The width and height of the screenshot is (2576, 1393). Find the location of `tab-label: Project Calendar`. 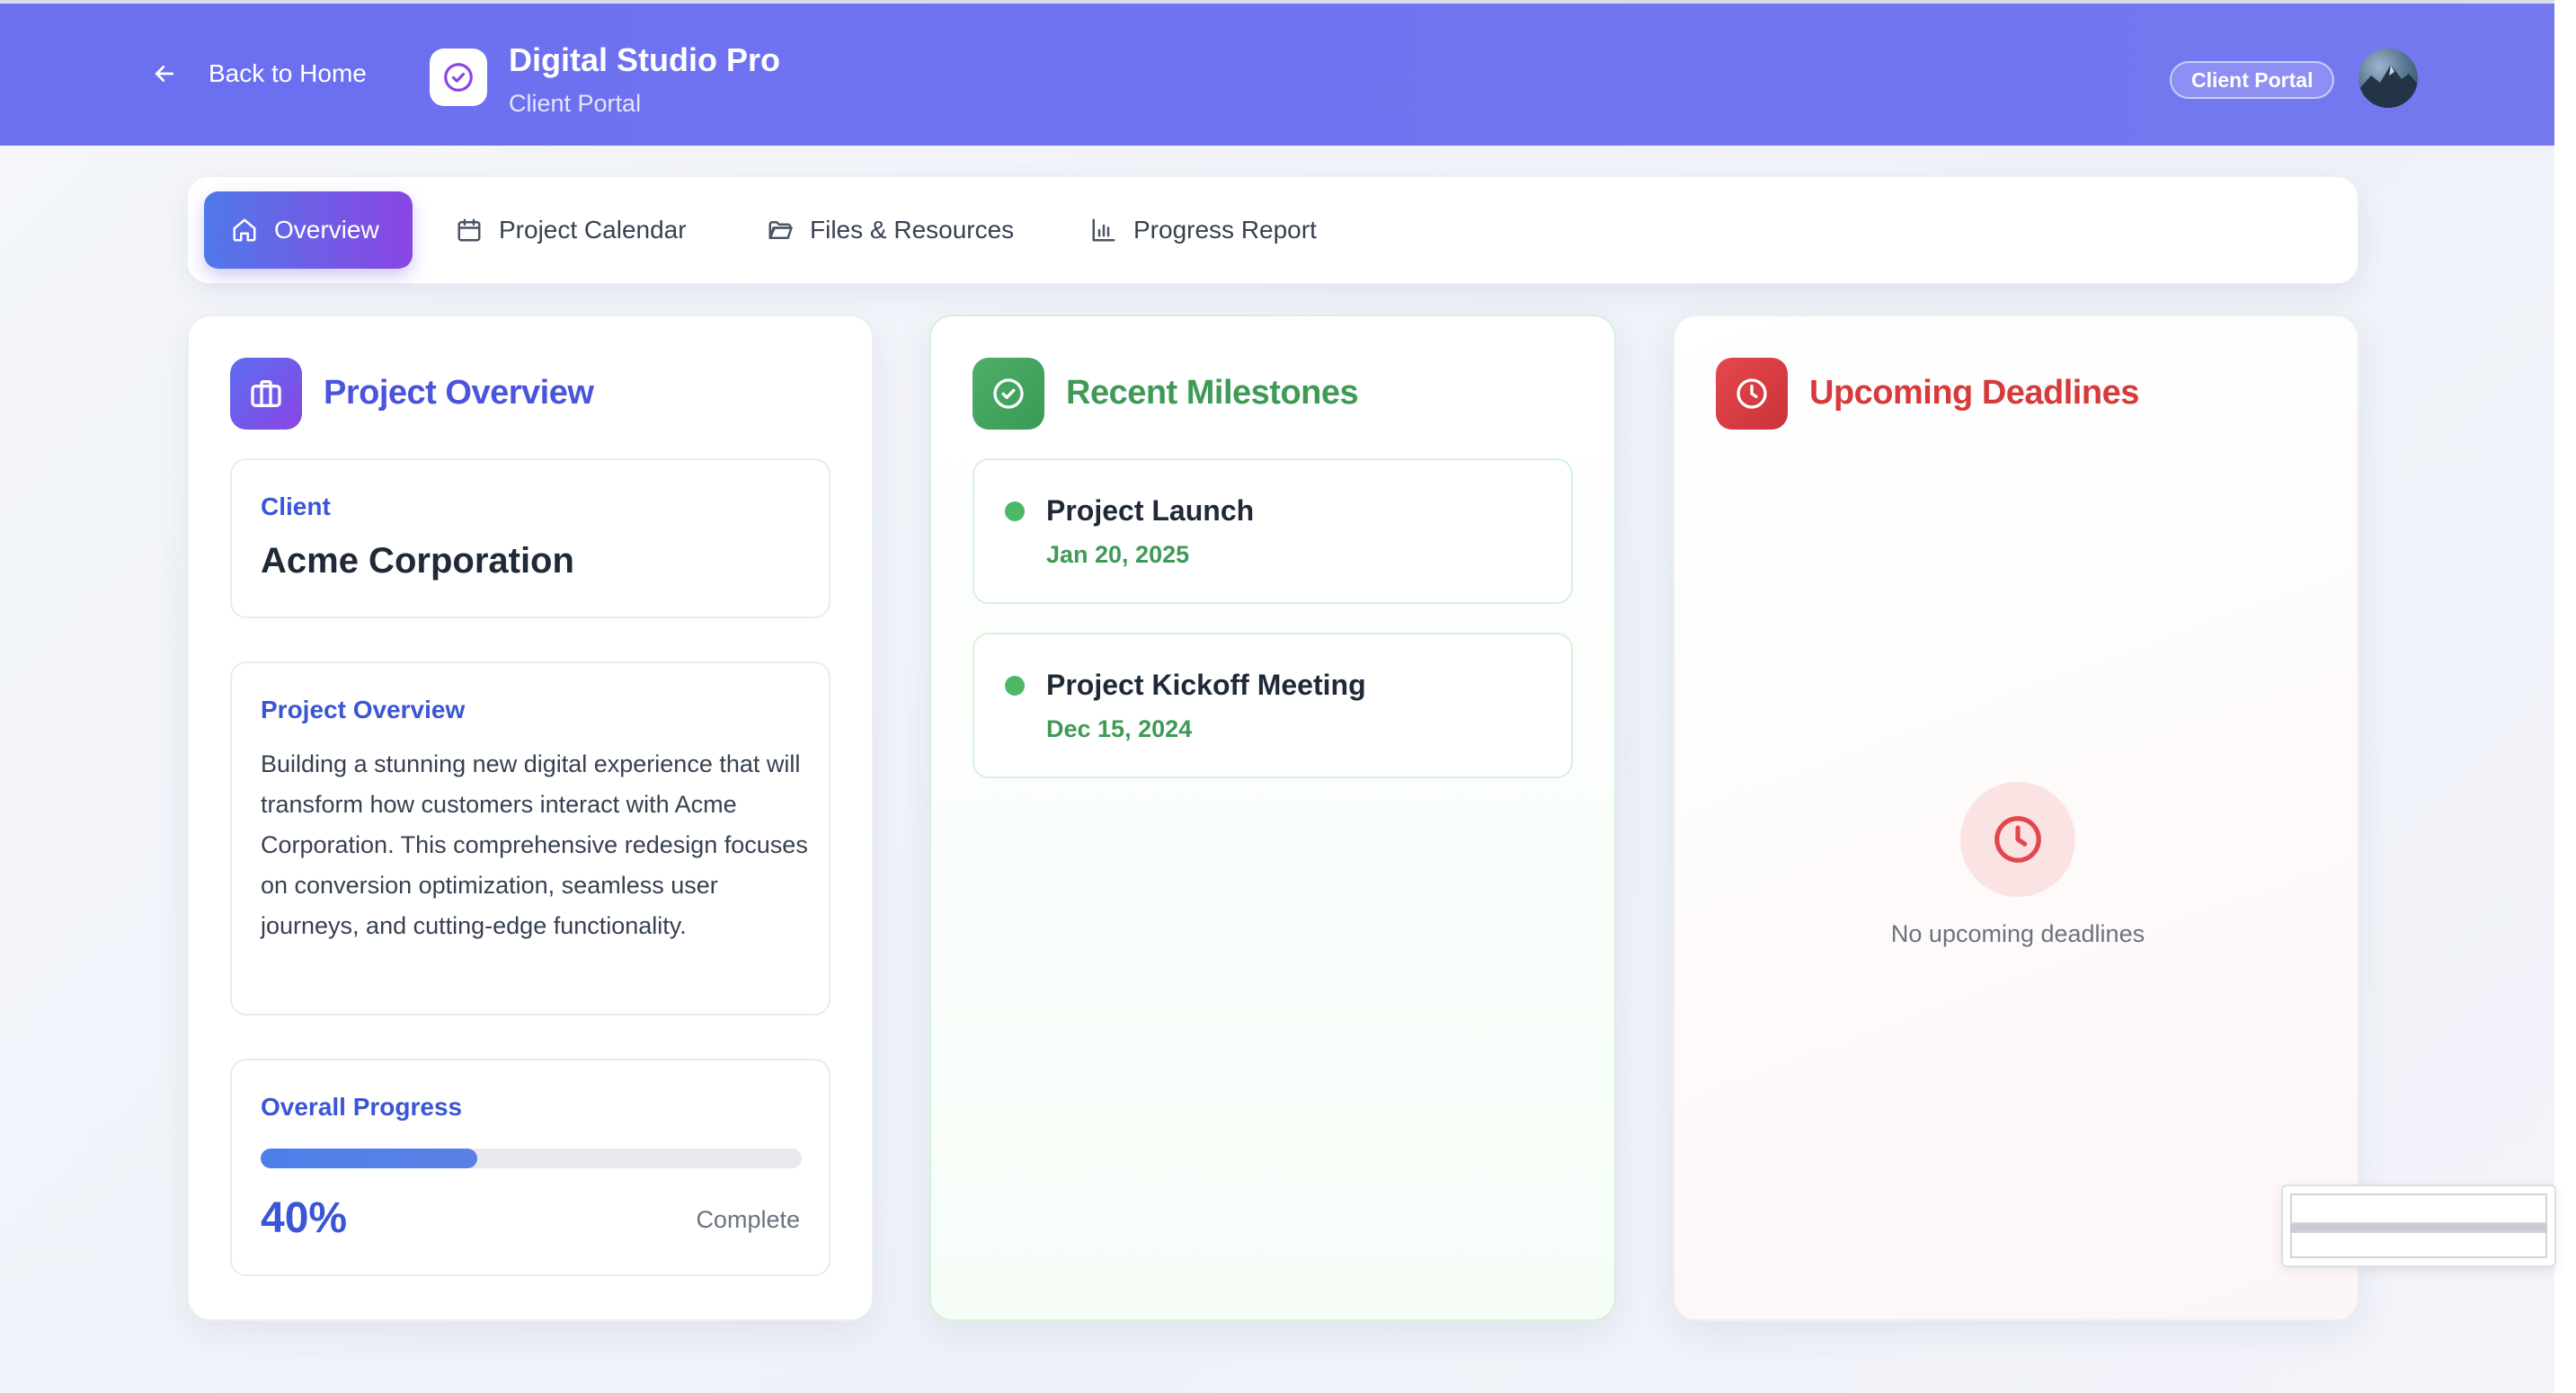

tab-label: Project Calendar is located at coordinates (593, 230).